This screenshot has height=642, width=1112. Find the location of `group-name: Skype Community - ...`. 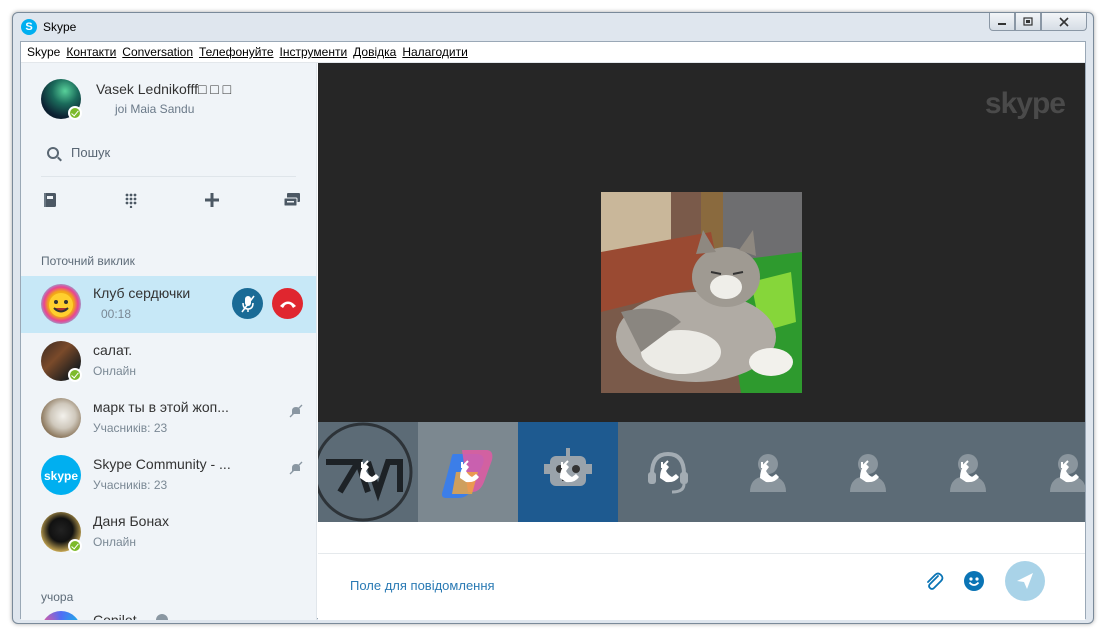

group-name: Skype Community - ... is located at coordinates (162, 464).